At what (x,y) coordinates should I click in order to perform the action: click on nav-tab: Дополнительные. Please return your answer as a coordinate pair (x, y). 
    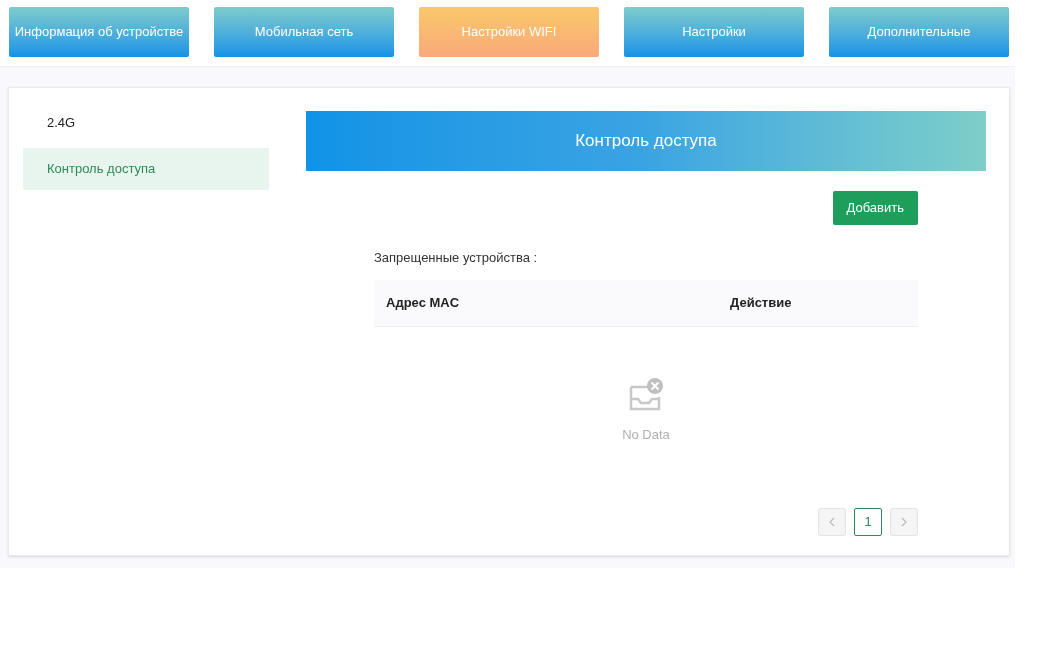
    Looking at the image, I should click on (919, 32).